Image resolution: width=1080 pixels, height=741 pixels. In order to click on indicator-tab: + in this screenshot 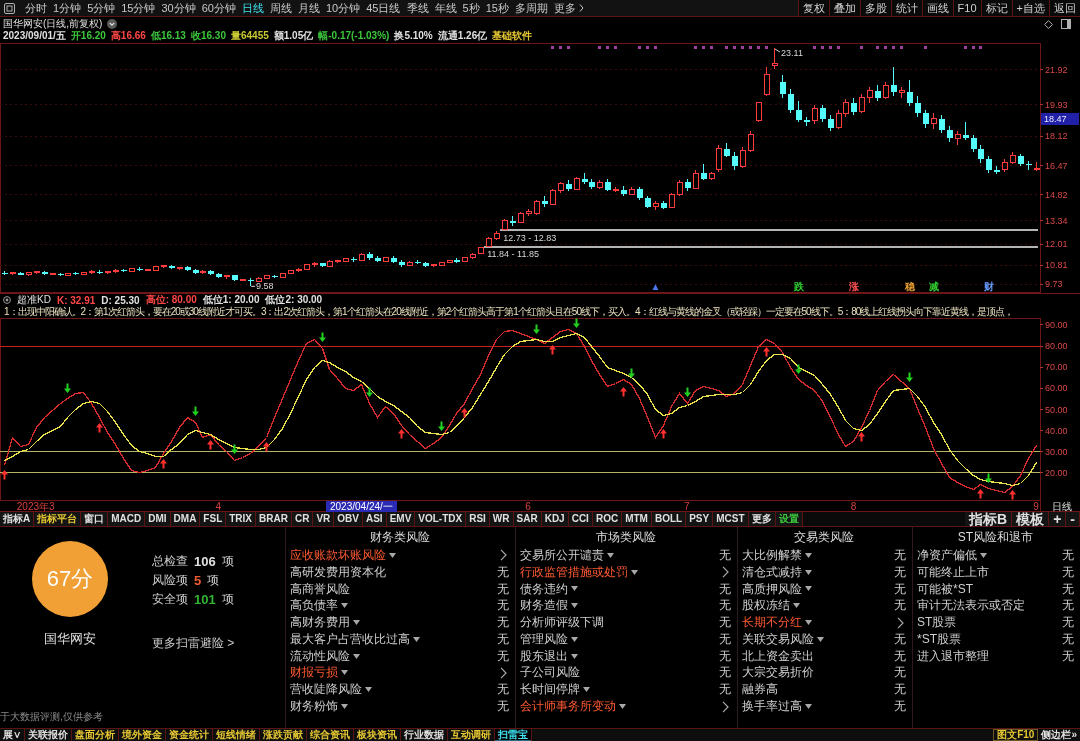, I will do `click(1058, 519)`.